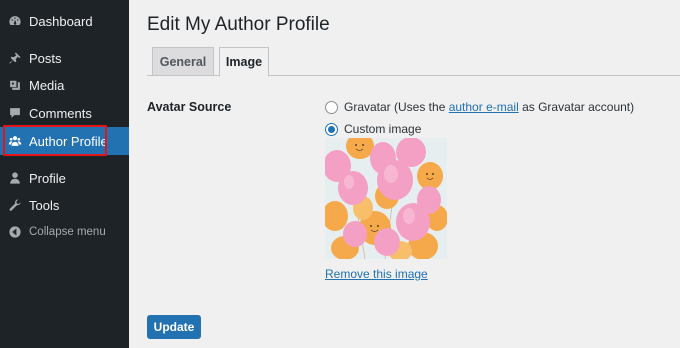 The width and height of the screenshot is (680, 348). Describe the element at coordinates (15, 21) in the screenshot. I see `dashboard-icon` at that location.